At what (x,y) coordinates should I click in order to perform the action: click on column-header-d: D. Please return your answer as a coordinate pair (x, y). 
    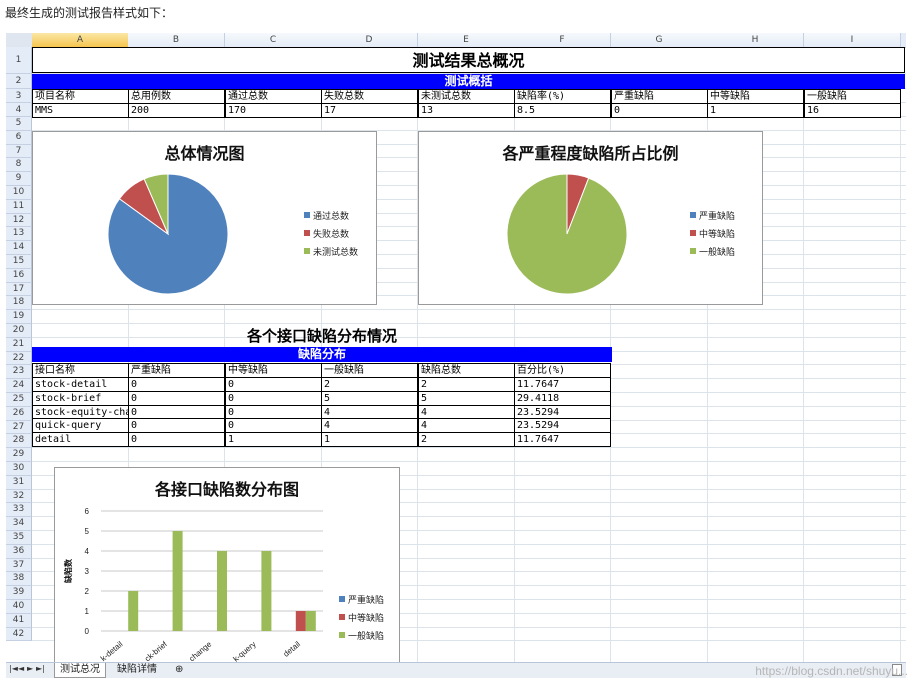
    Looking at the image, I should click on (369, 40).